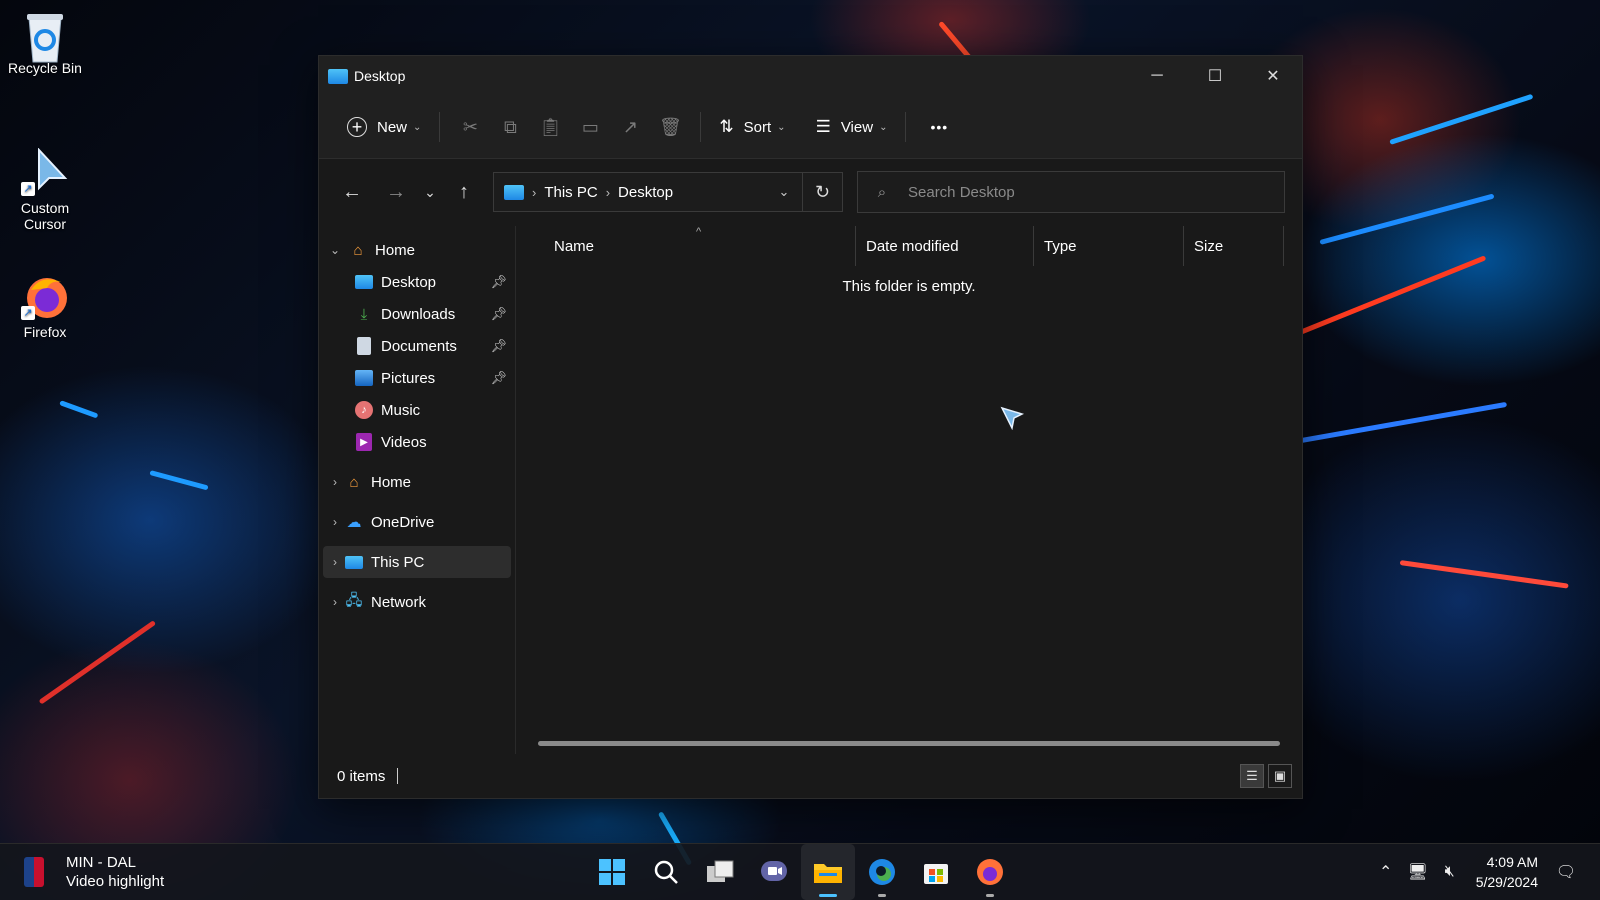 Image resolution: width=1600 pixels, height=900 pixels. I want to click on task-view-icon, so click(720, 871).